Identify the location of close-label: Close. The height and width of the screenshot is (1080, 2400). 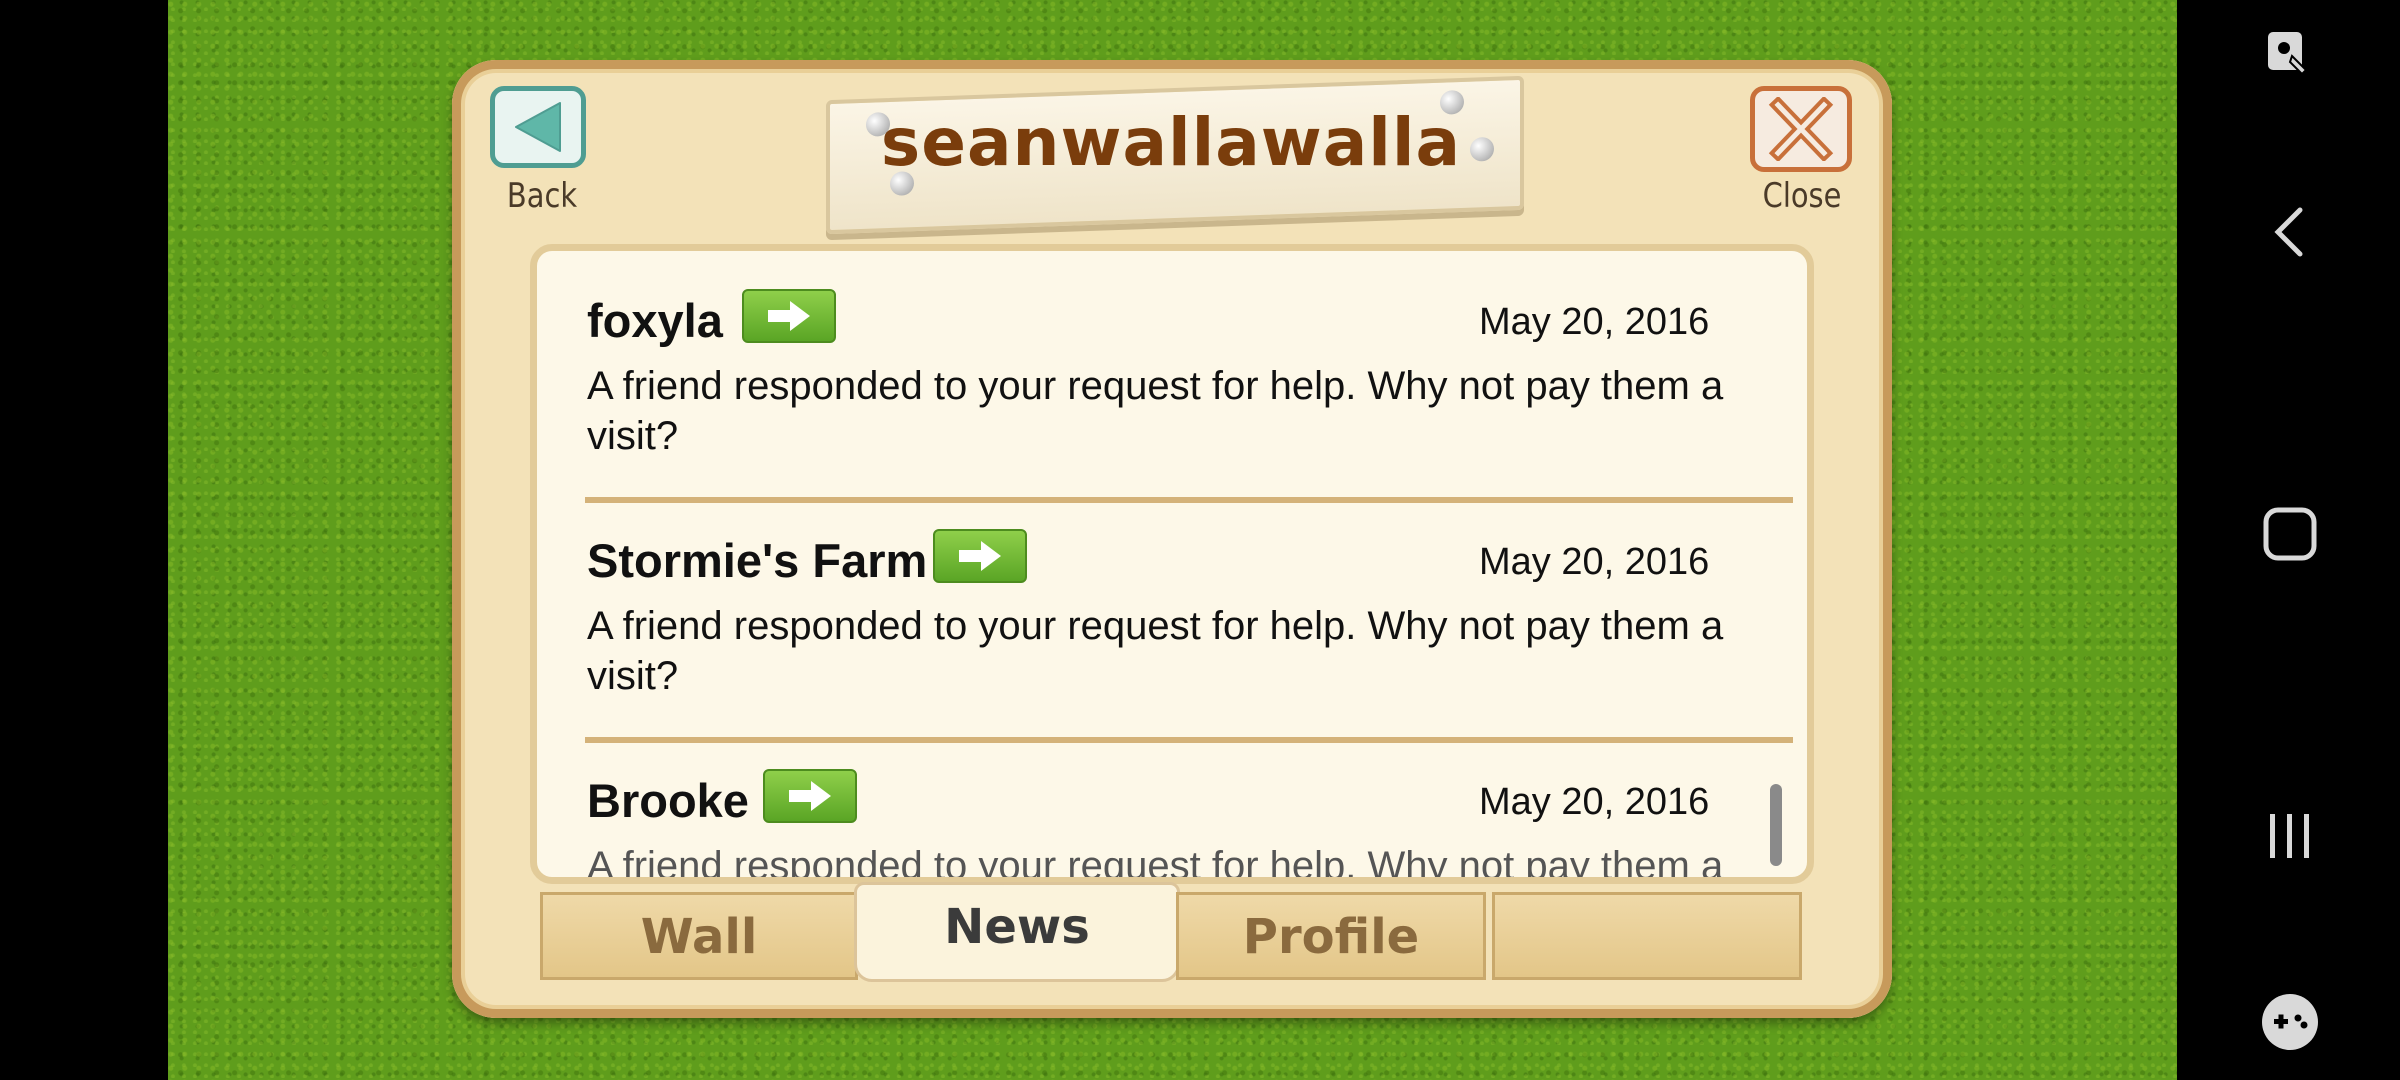
(1802, 196).